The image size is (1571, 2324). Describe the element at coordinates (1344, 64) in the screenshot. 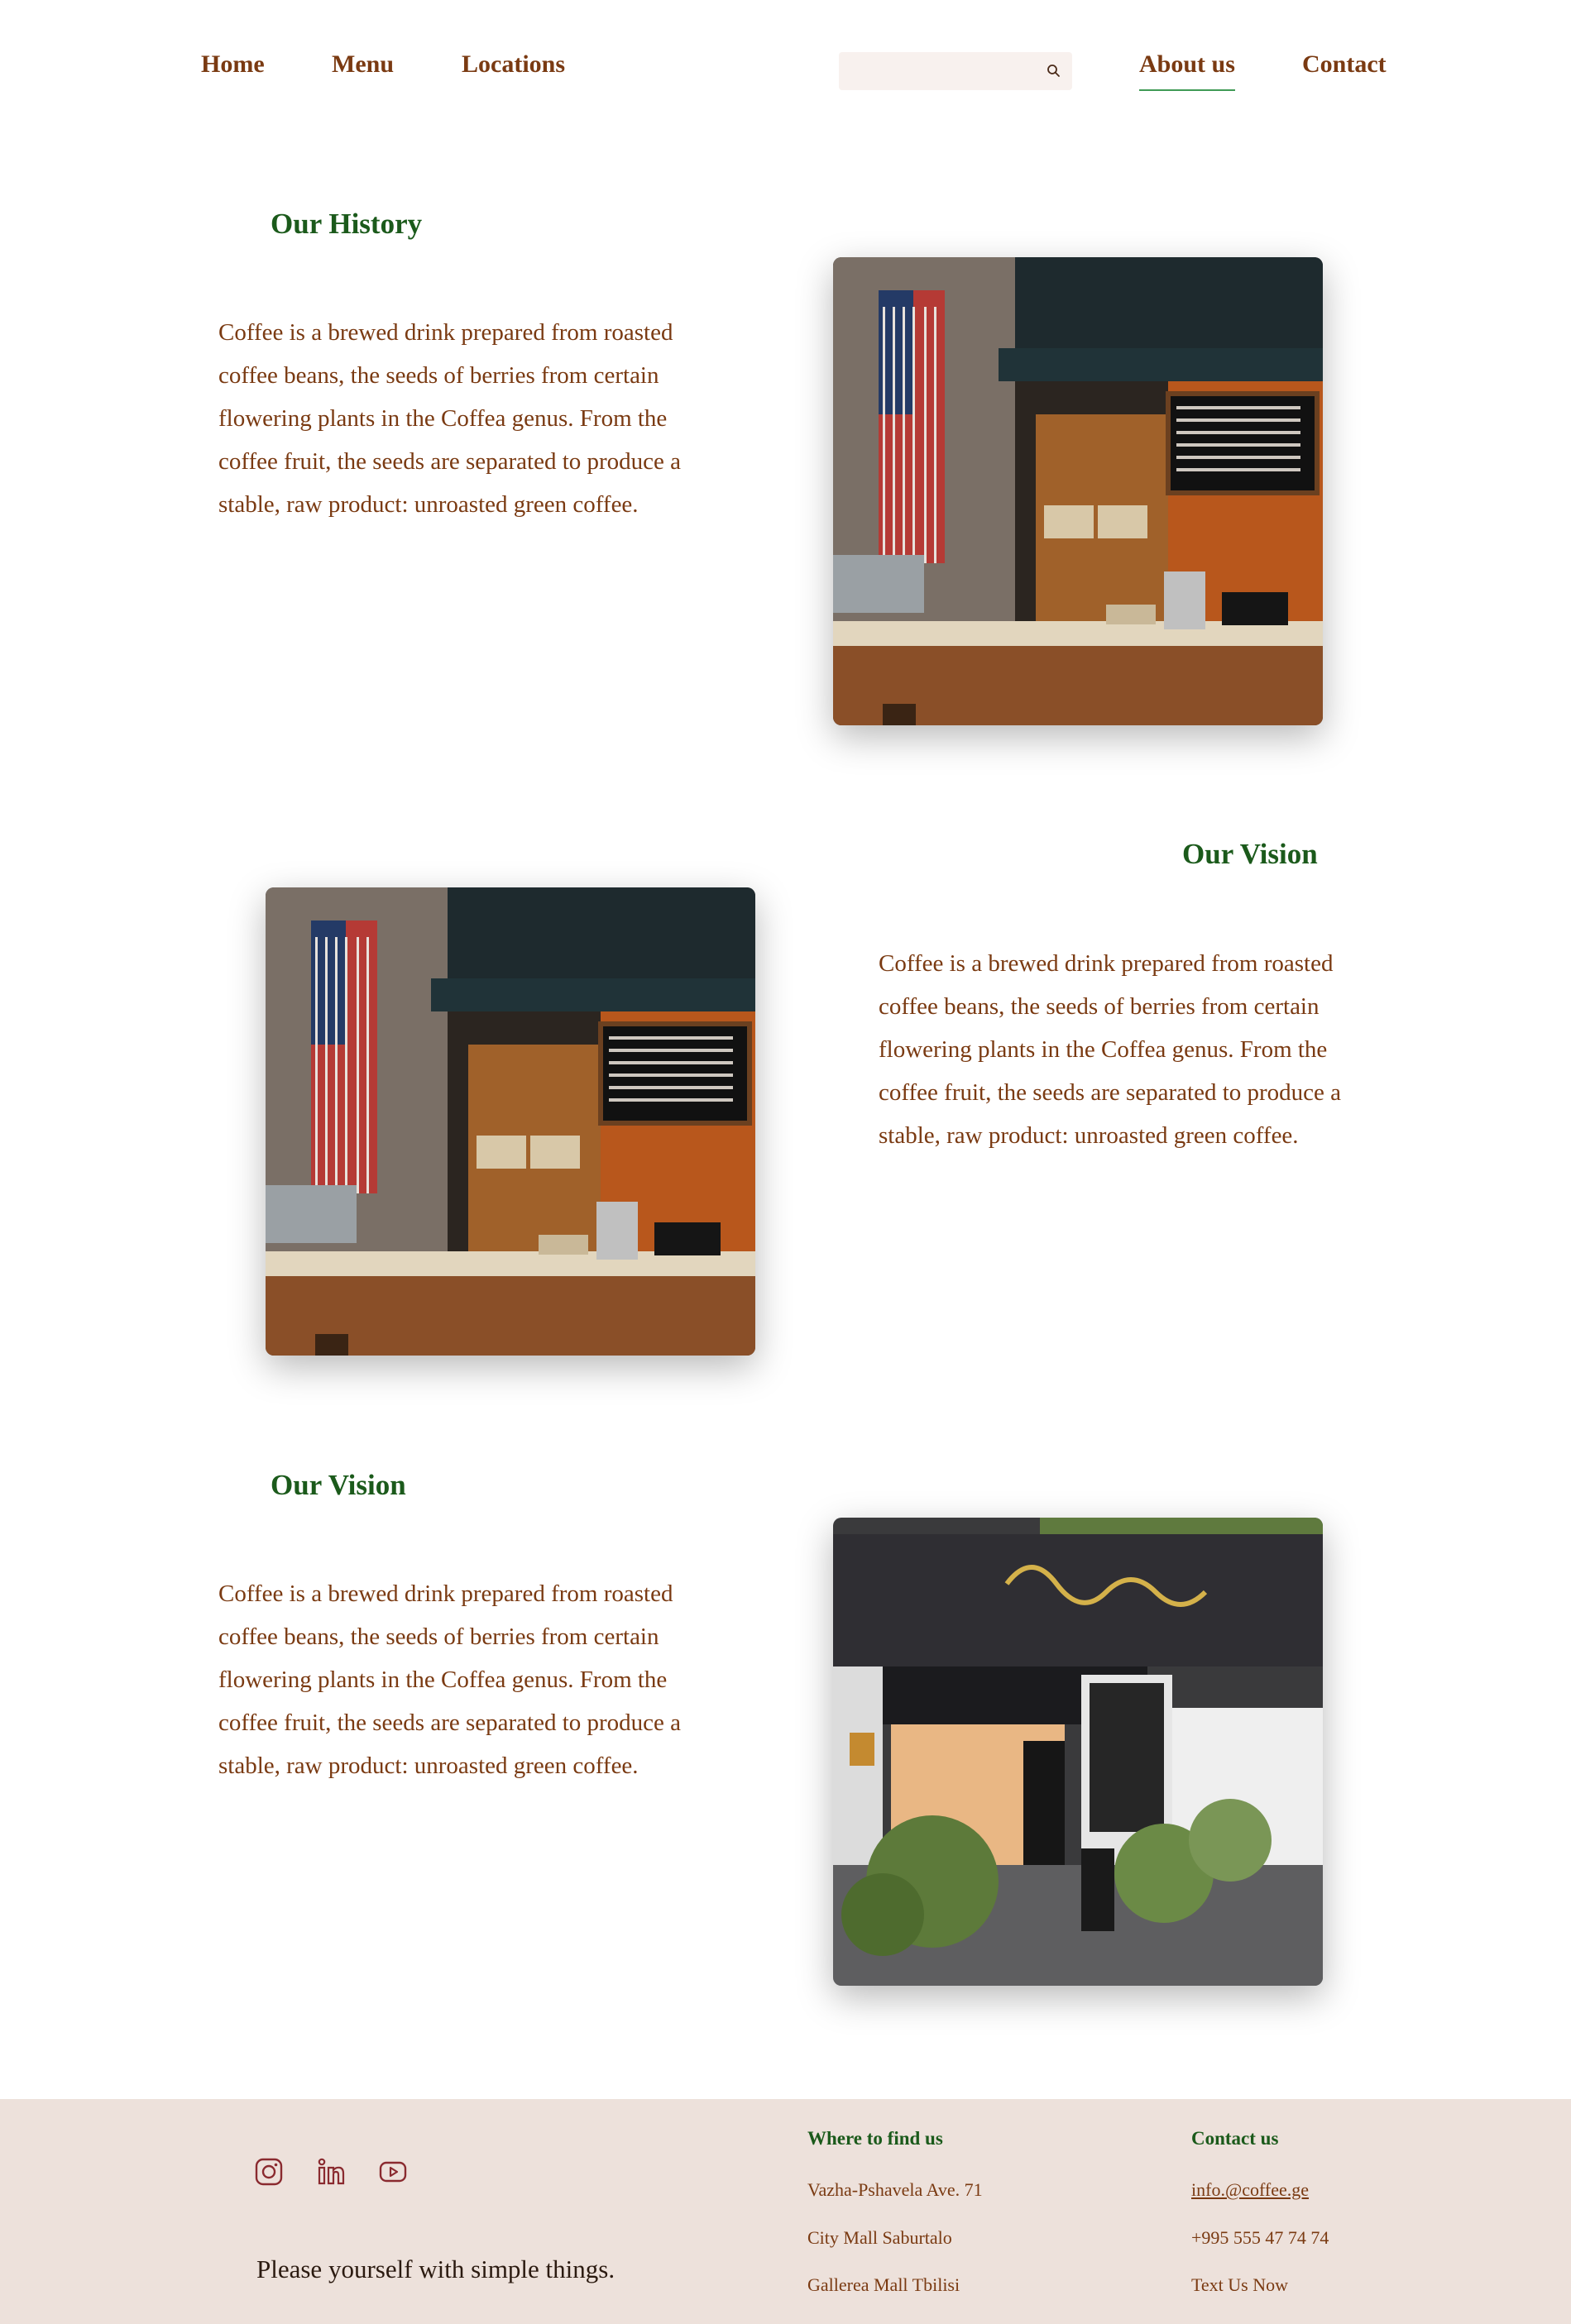

I see `nav-contact-link: Contact` at that location.